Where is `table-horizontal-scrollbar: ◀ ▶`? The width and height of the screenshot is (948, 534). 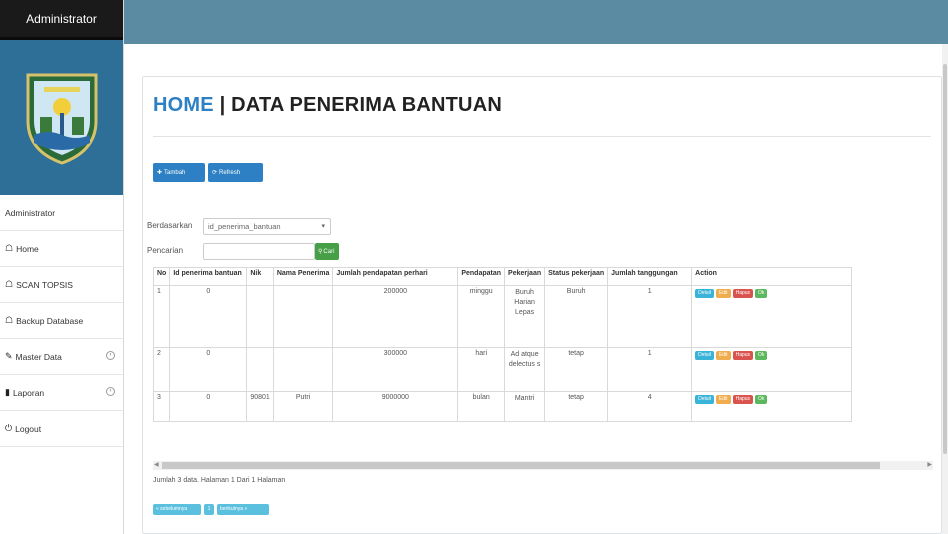
table-horizontal-scrollbar: ◀ ▶ is located at coordinates (543, 465).